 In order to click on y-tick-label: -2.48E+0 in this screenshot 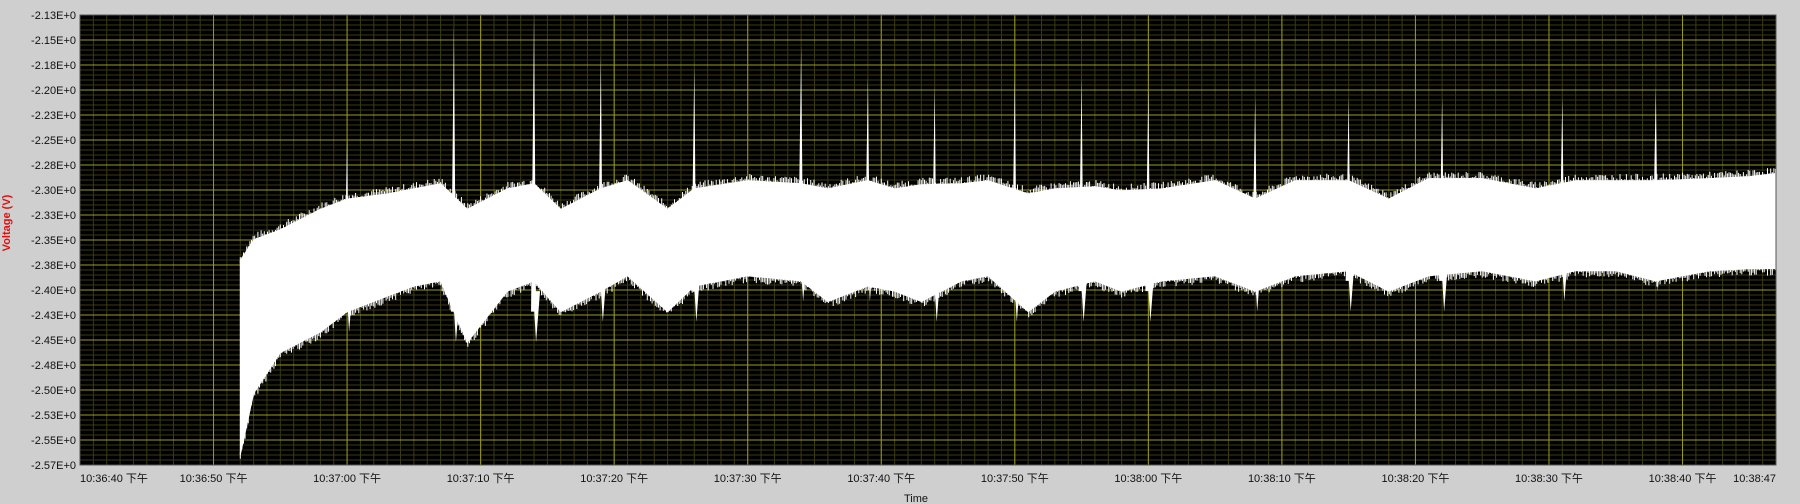, I will do `click(53, 366)`.